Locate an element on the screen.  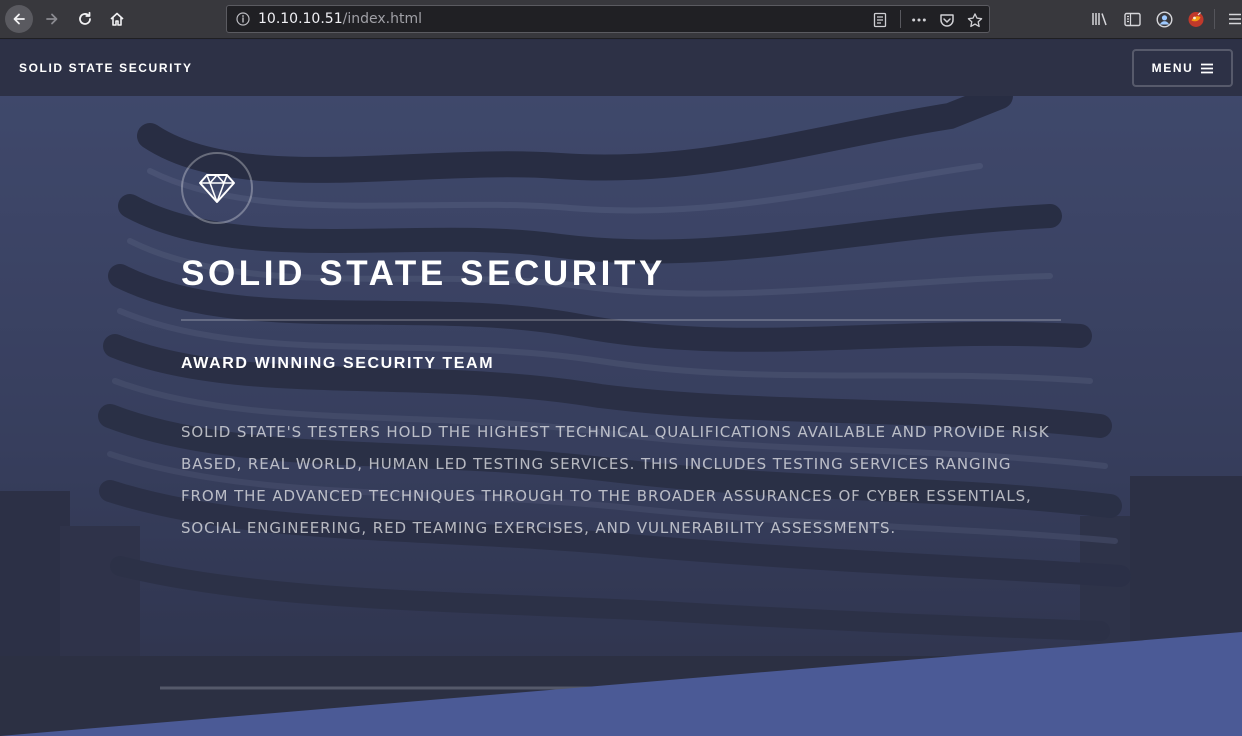
url-separator is located at coordinates (900, 19).